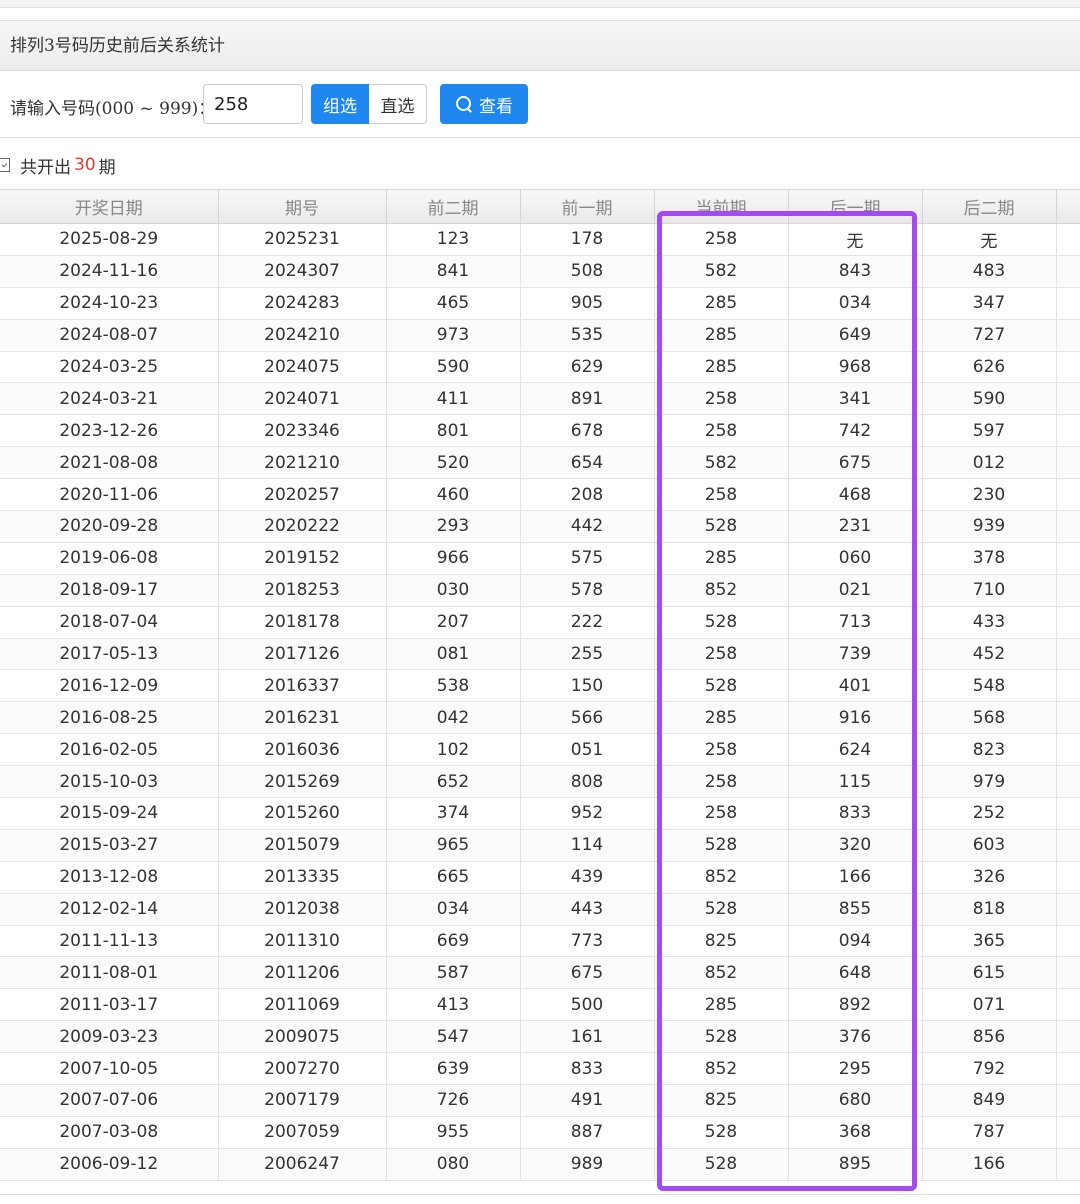 The height and width of the screenshot is (1204, 1080). Describe the element at coordinates (587, 303) in the screenshot. I see `cell-prev-one: 905` at that location.